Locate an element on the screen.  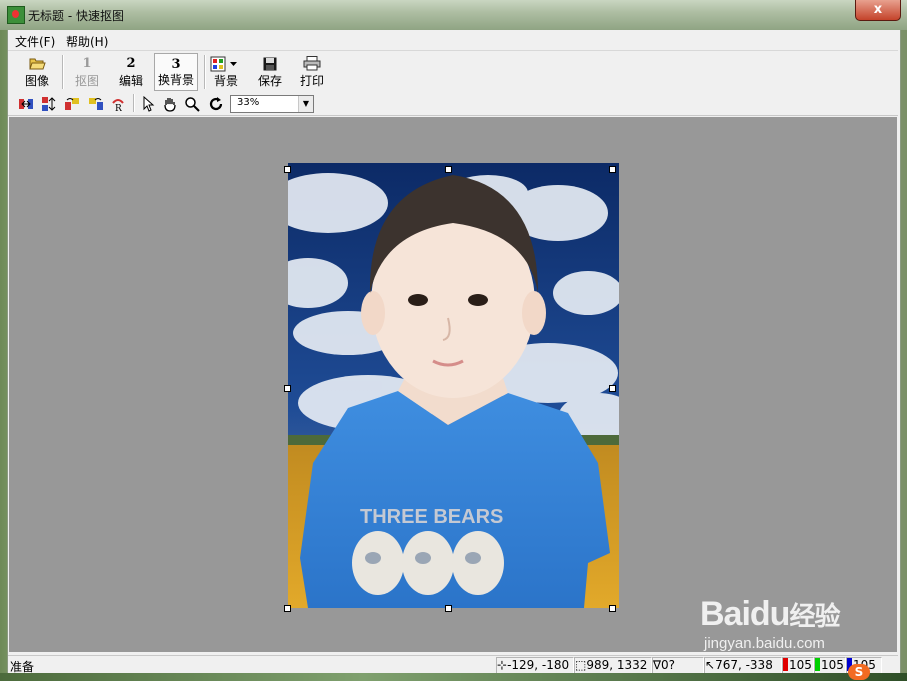
print-button: 打印 is located at coordinates (312, 72).